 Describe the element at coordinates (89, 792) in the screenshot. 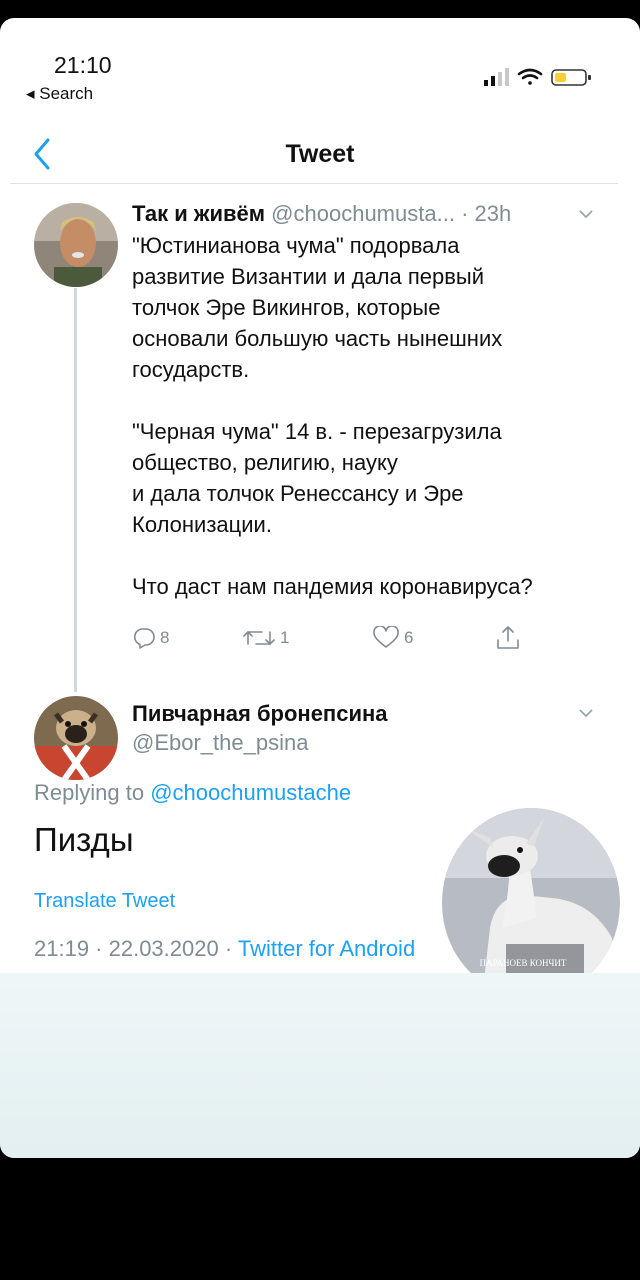

I see `replying-prefix: Replying to` at that location.